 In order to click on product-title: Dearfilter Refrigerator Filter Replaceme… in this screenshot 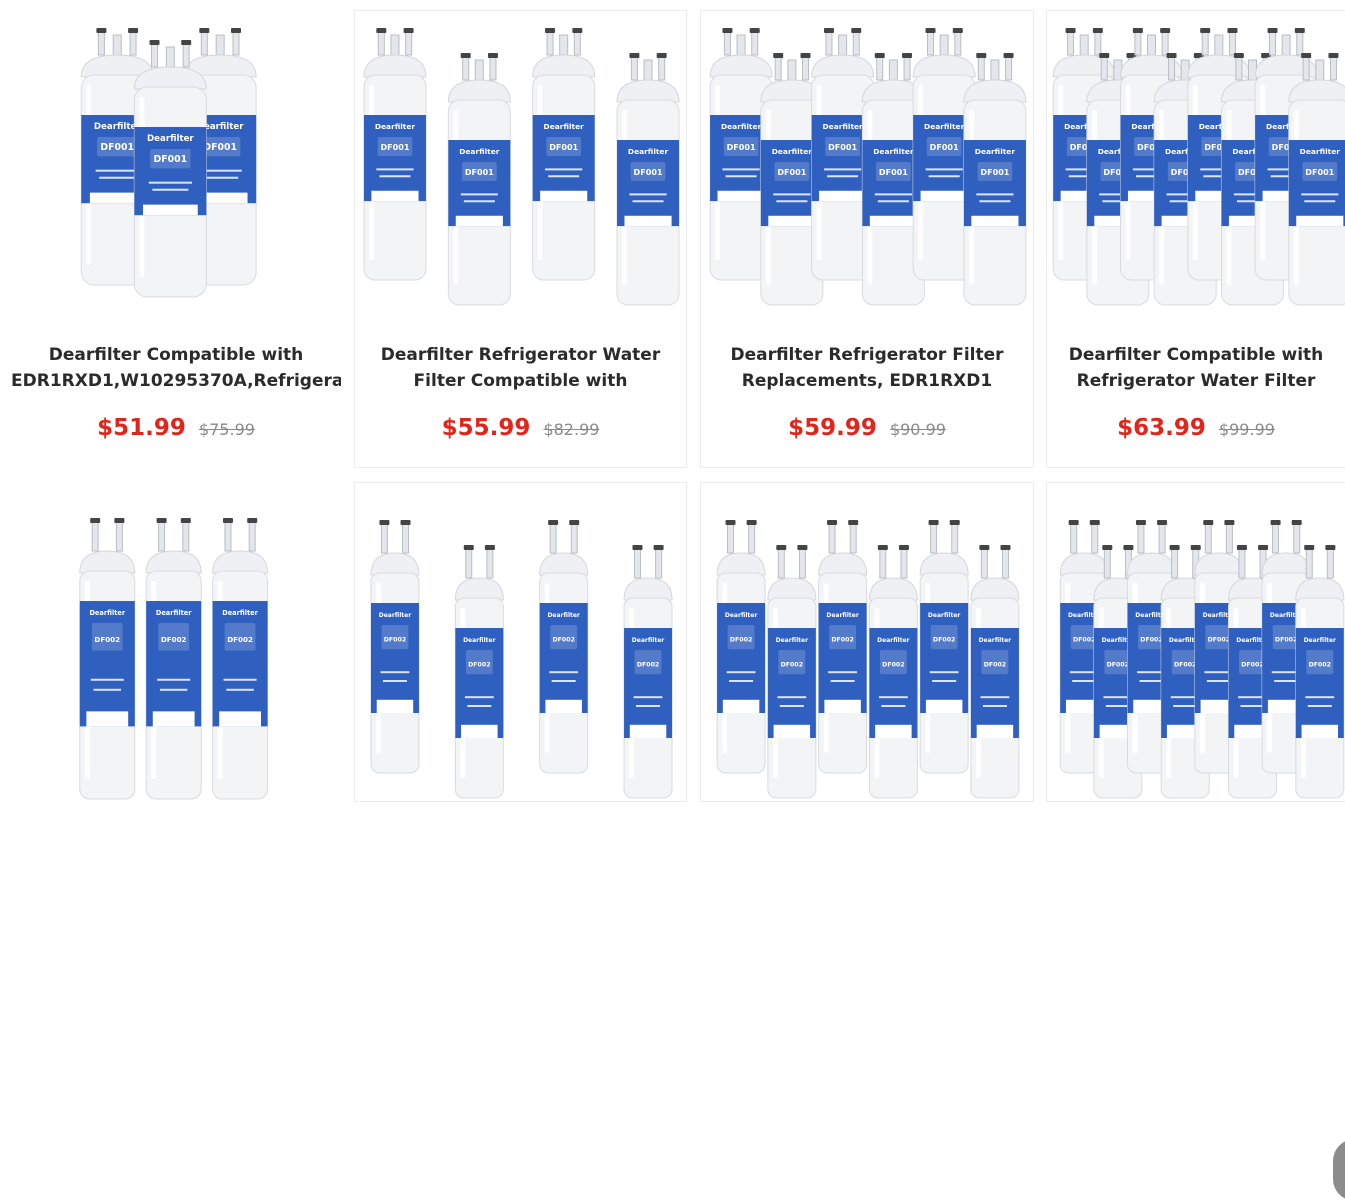, I will do `click(867, 368)`.